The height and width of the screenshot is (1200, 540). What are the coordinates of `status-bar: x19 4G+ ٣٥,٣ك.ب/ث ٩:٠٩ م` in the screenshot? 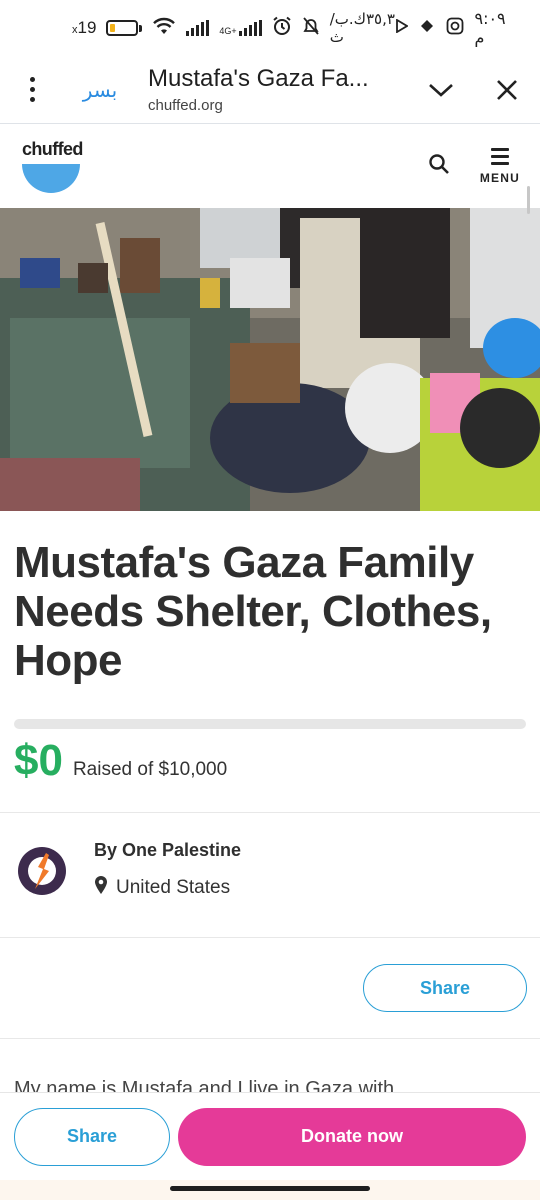 It's located at (270, 28).